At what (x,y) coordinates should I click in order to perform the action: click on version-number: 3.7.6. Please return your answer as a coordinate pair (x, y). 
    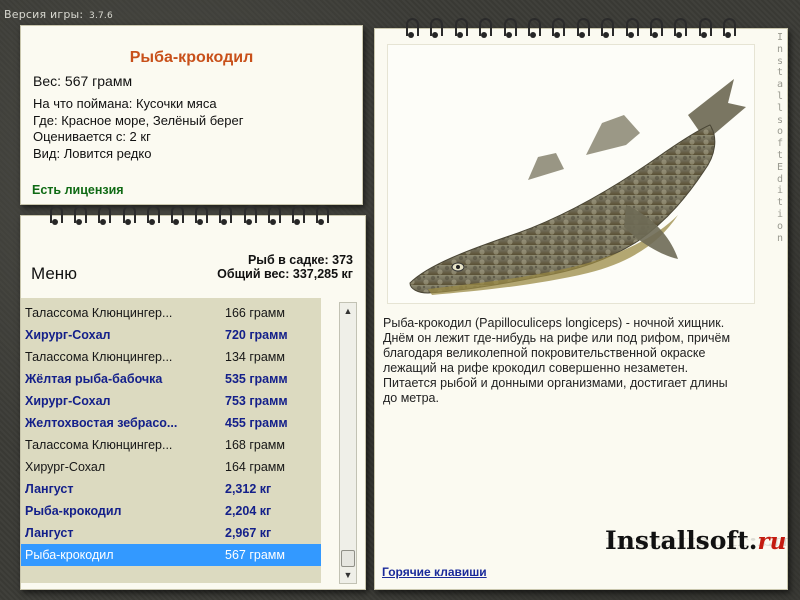
    Looking at the image, I should click on (101, 16).